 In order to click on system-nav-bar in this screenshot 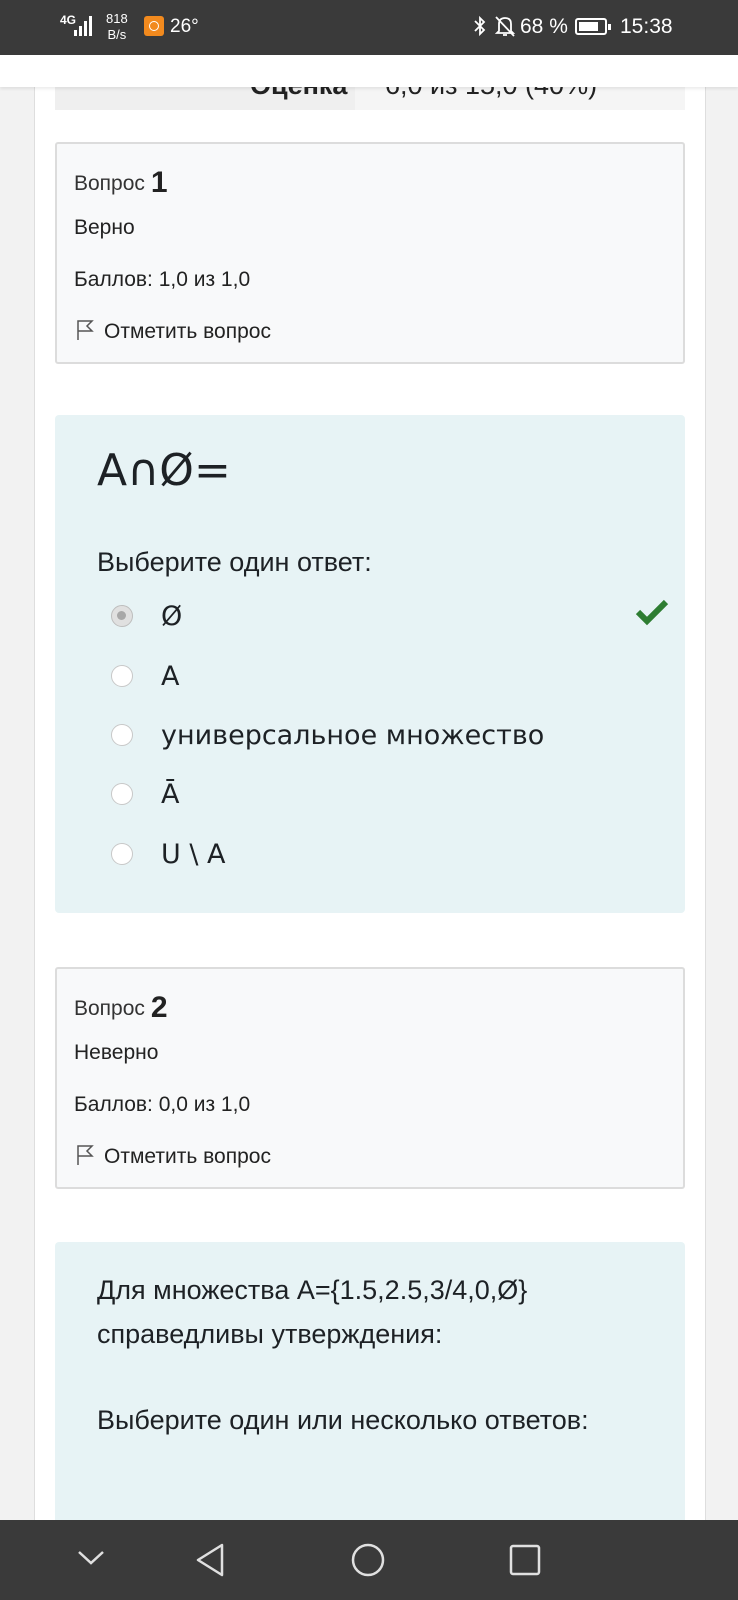, I will do `click(369, 1560)`.